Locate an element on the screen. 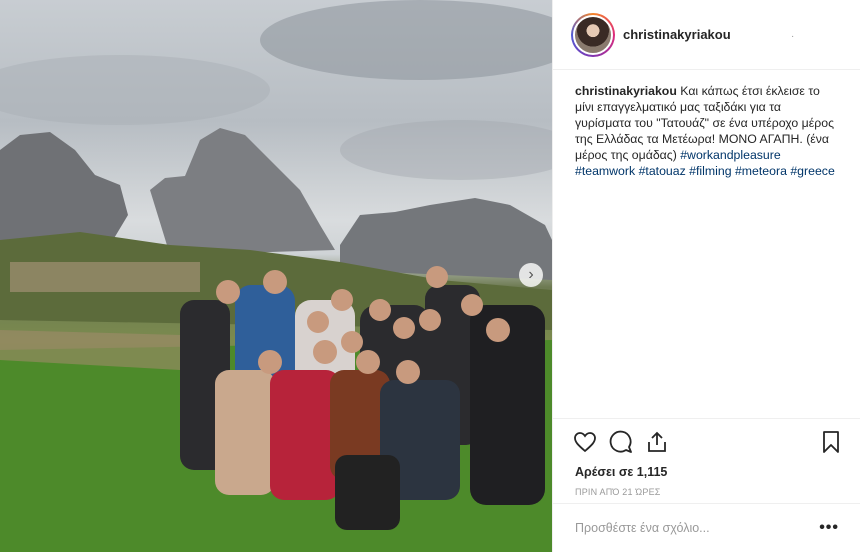 This screenshot has height=552, width=860. chevron-right-icon: › is located at coordinates (531, 274).